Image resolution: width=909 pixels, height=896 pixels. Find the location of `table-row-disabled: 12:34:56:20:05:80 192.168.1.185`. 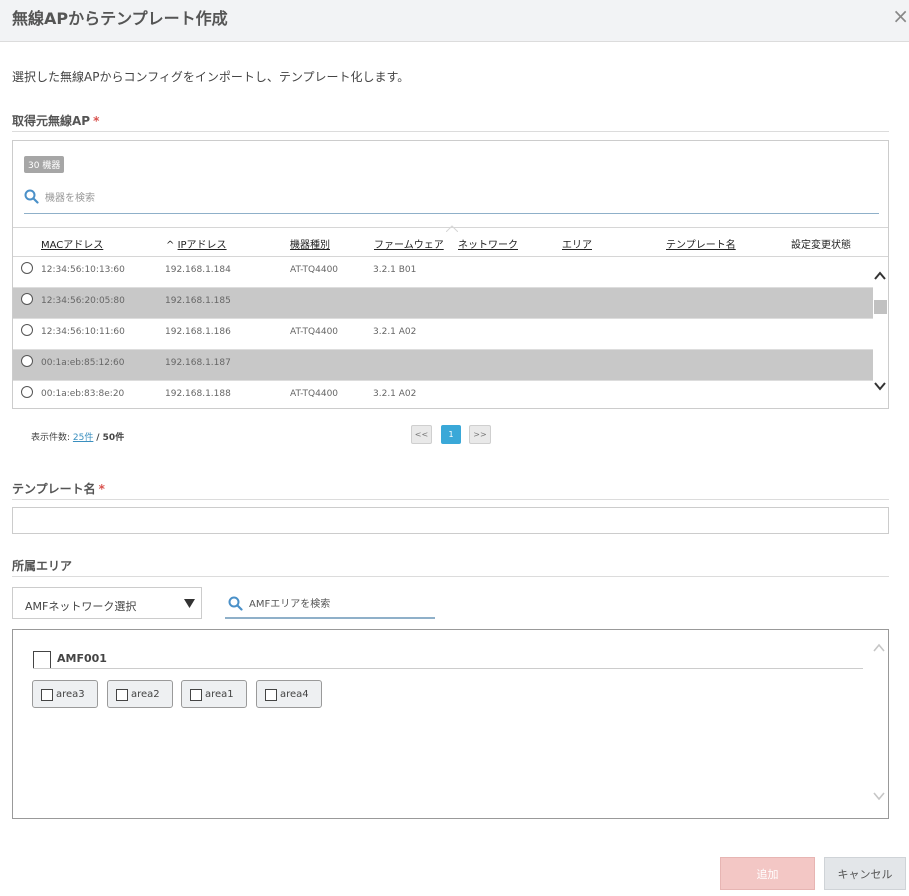

table-row-disabled: 12:34:56:20:05:80 192.168.1.185 is located at coordinates (443, 303).